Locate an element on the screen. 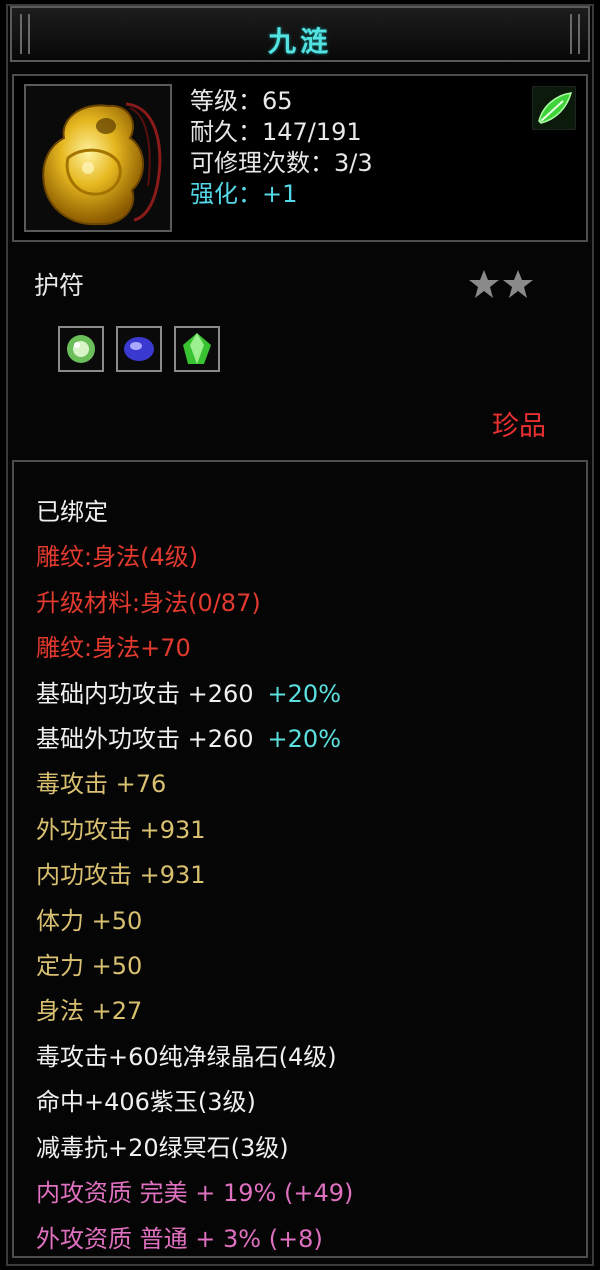 The height and width of the screenshot is (1270, 600). item-name: 九涟 is located at coordinates (299, 41).